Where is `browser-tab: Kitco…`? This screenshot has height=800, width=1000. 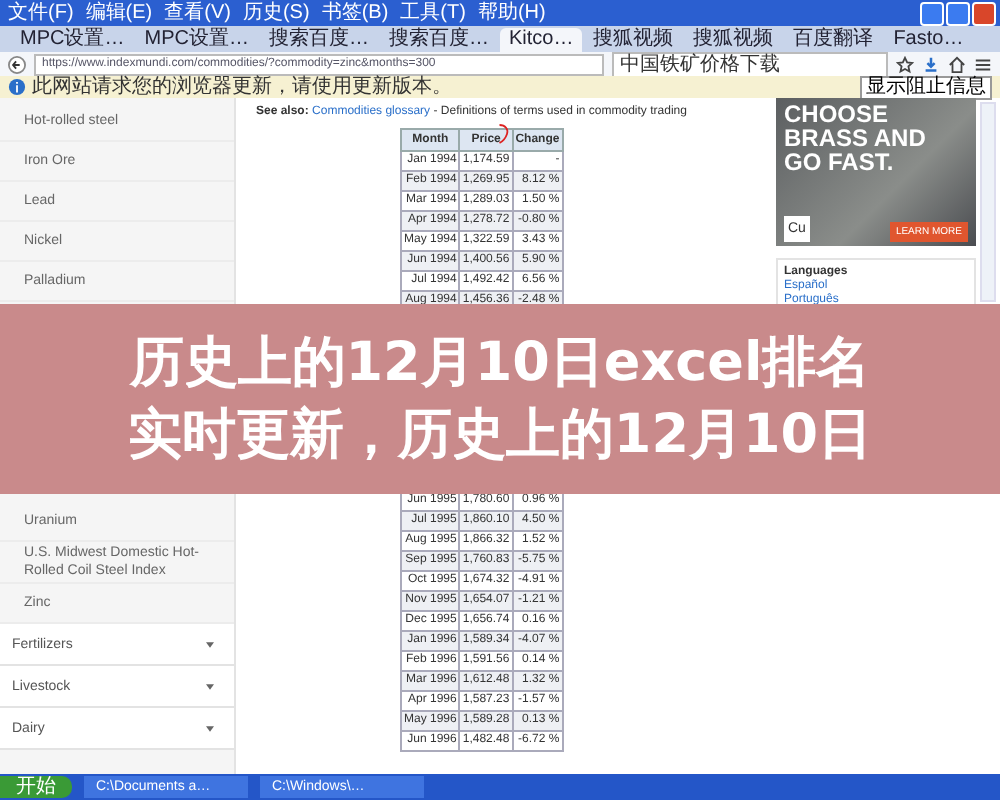
browser-tab: Kitco… is located at coordinates (541, 40).